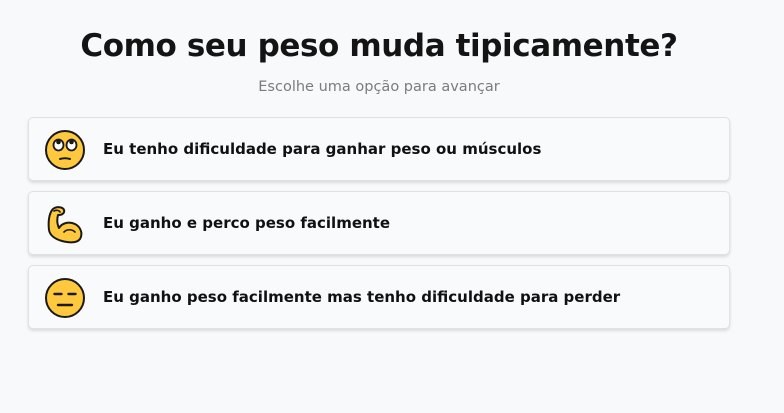 The width and height of the screenshot is (784, 413). I want to click on option-gain-lose-easily: Eu ganho e perco peso facilmente, so click(379, 223).